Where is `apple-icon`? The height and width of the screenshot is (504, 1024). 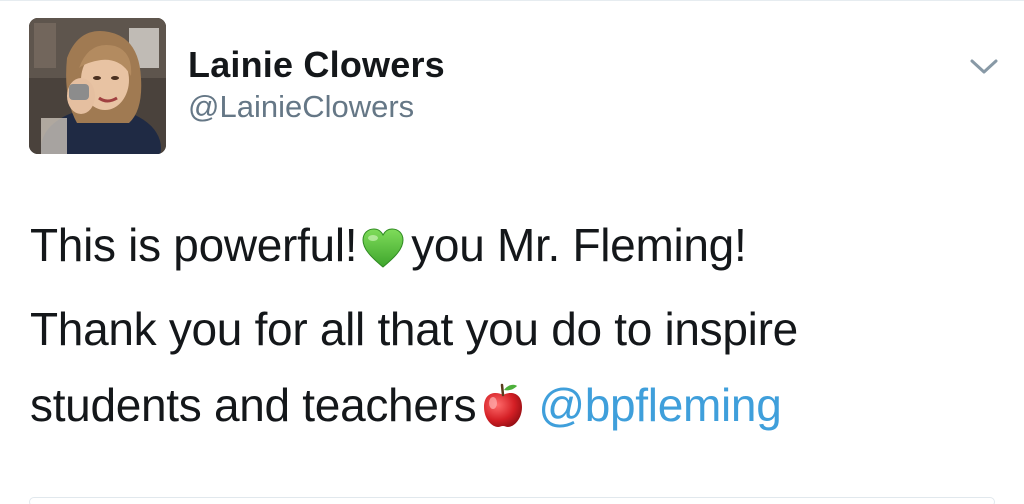 apple-icon is located at coordinates (503, 413).